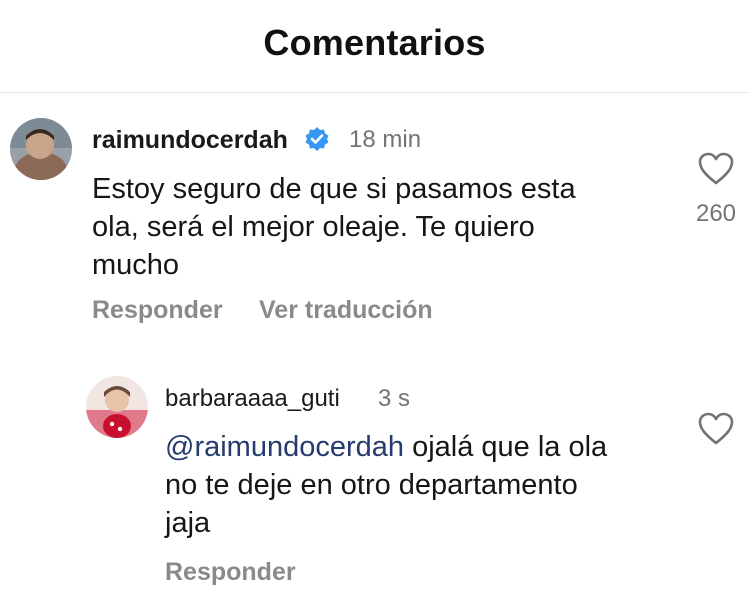 This screenshot has height=612, width=749. Describe the element at coordinates (188, 523) in the screenshot. I see `comment-text-line: jaja` at that location.